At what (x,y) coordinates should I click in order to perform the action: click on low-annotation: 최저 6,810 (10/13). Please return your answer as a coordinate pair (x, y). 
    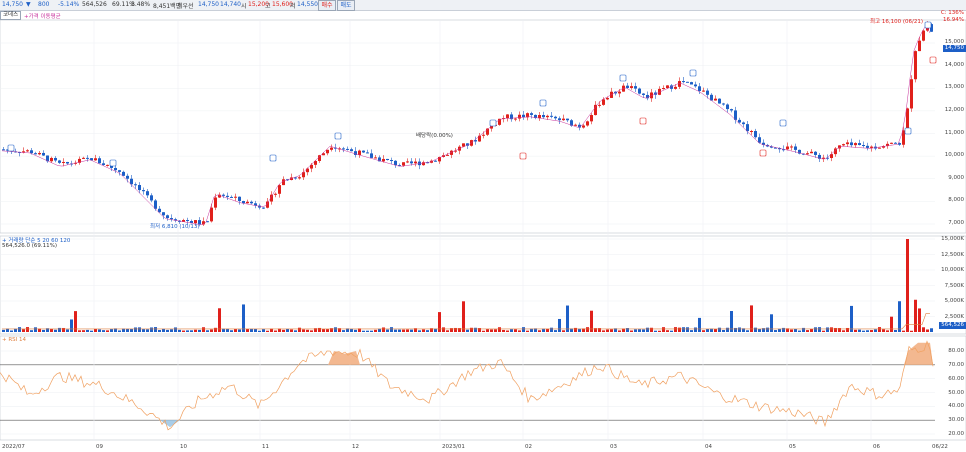
    Looking at the image, I should click on (175, 227).